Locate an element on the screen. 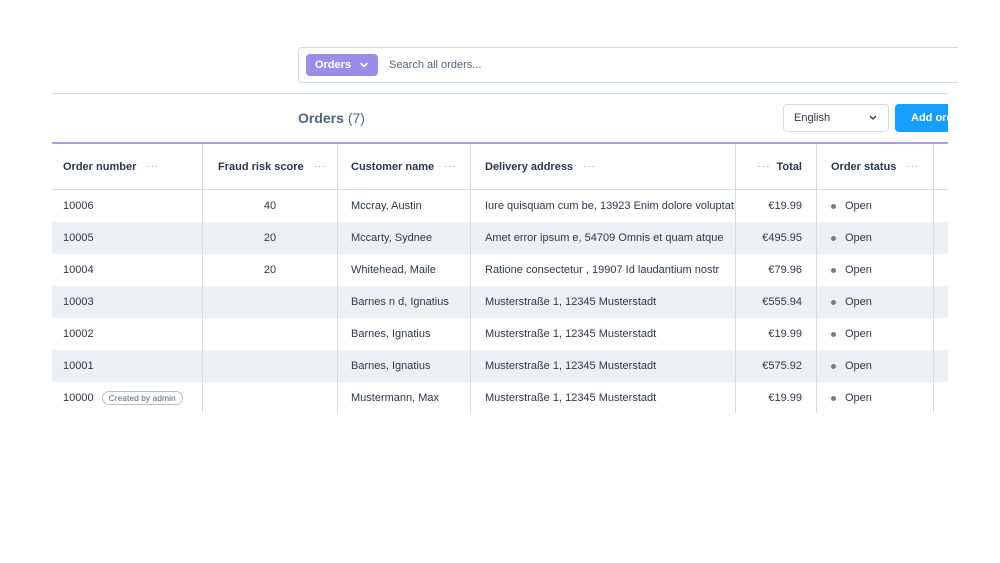  search-type-dropdown: Orders is located at coordinates (342, 65).